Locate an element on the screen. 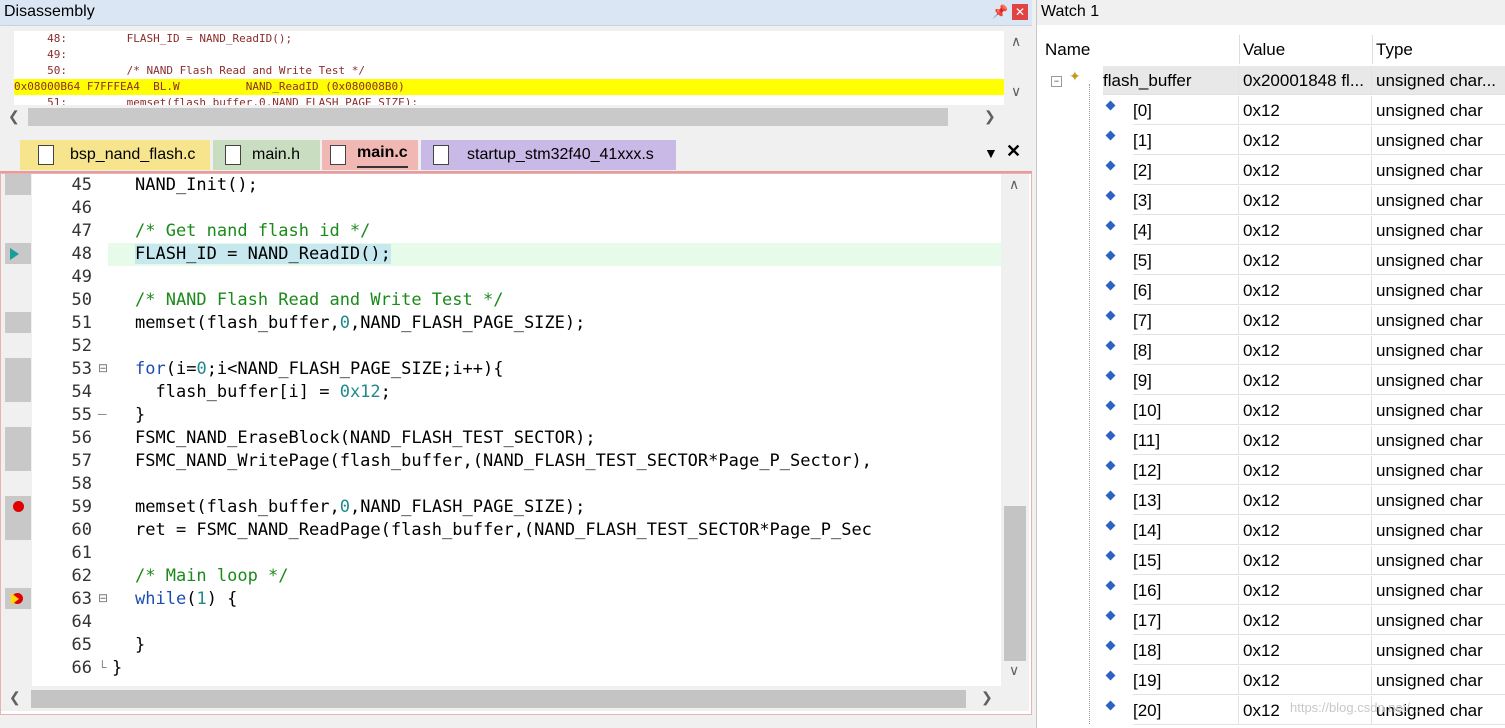  file-icon is located at coordinates (338, 155).